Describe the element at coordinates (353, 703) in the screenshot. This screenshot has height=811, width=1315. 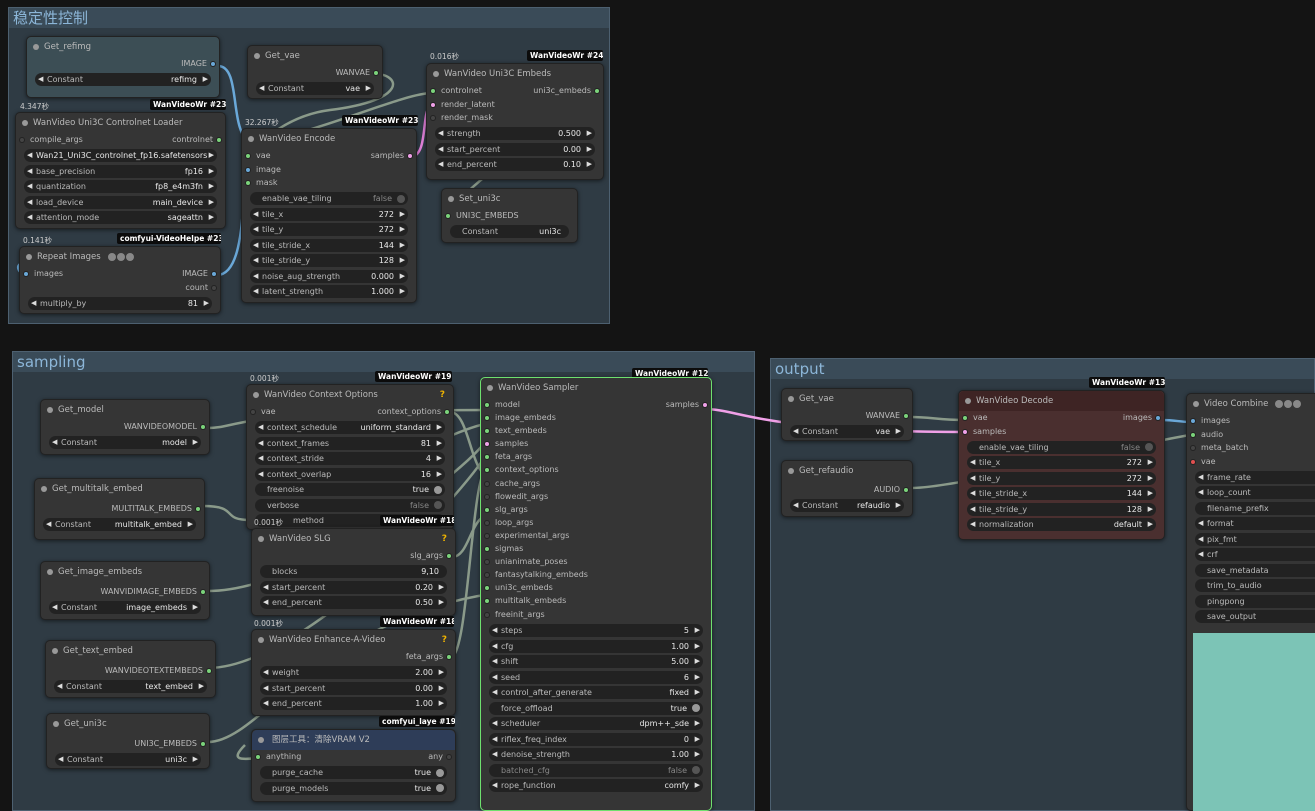
I see `number-widget: end_percent 1.00` at that location.